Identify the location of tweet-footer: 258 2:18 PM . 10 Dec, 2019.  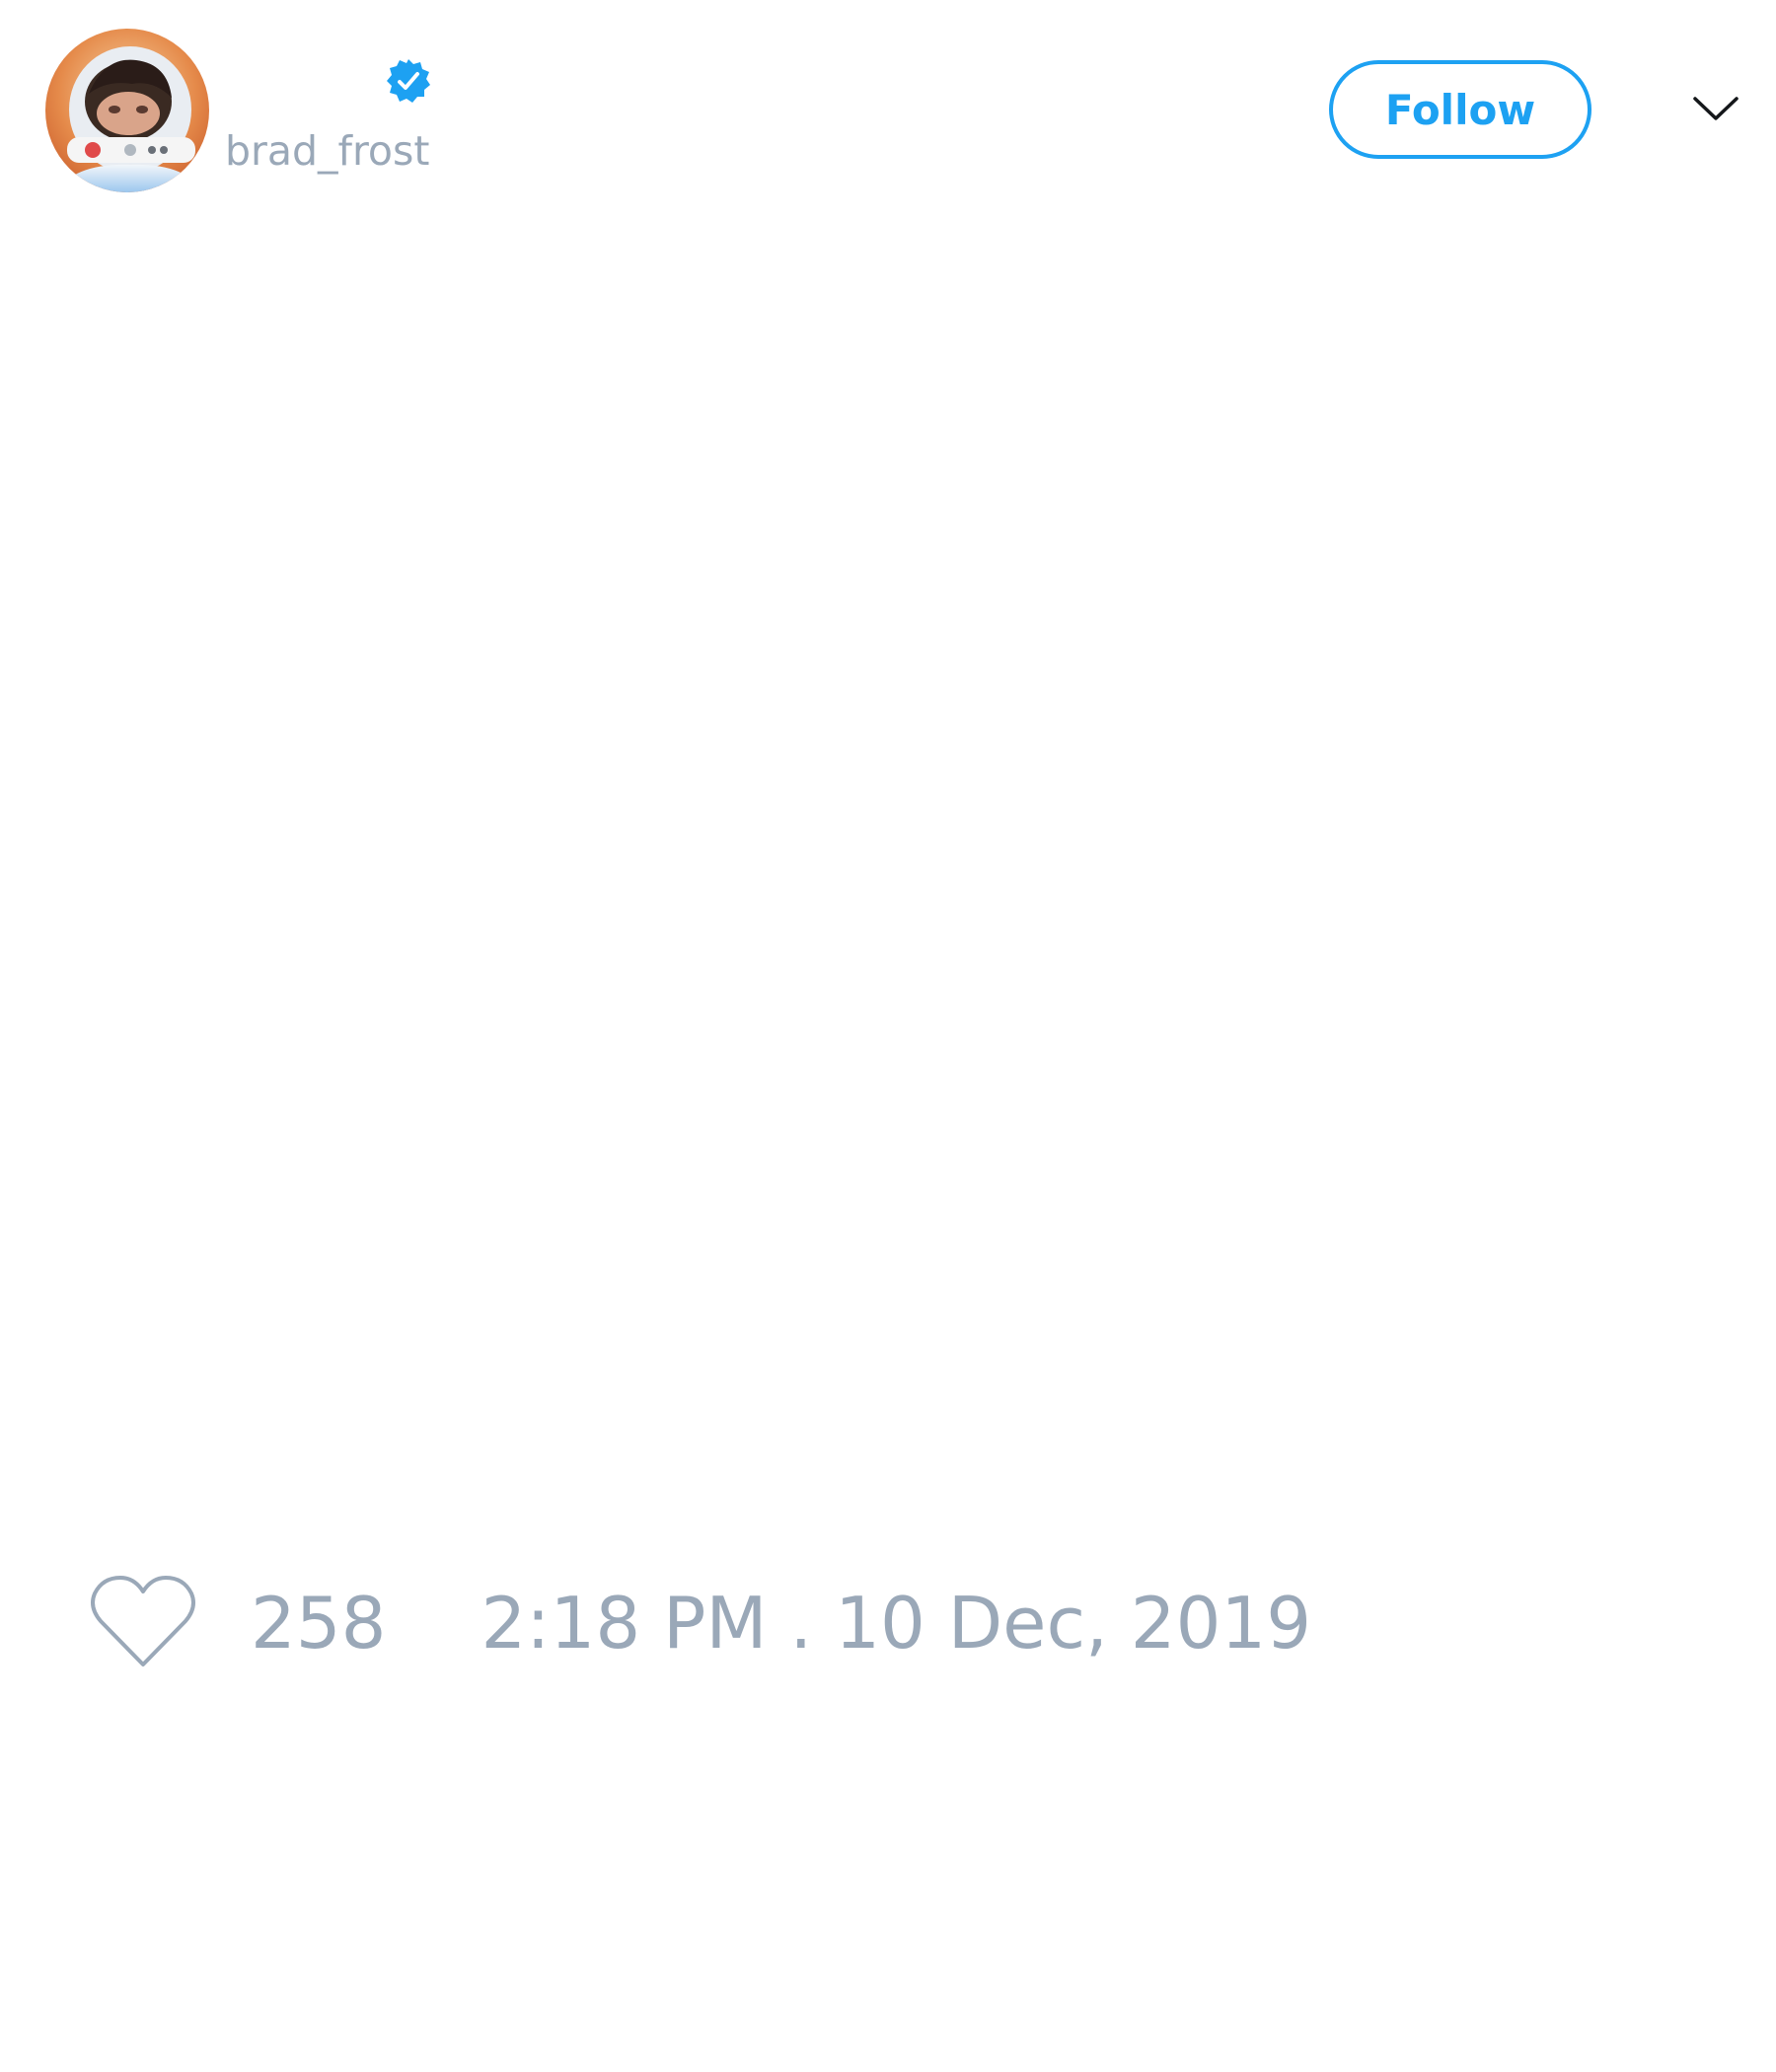
(700, 1623).